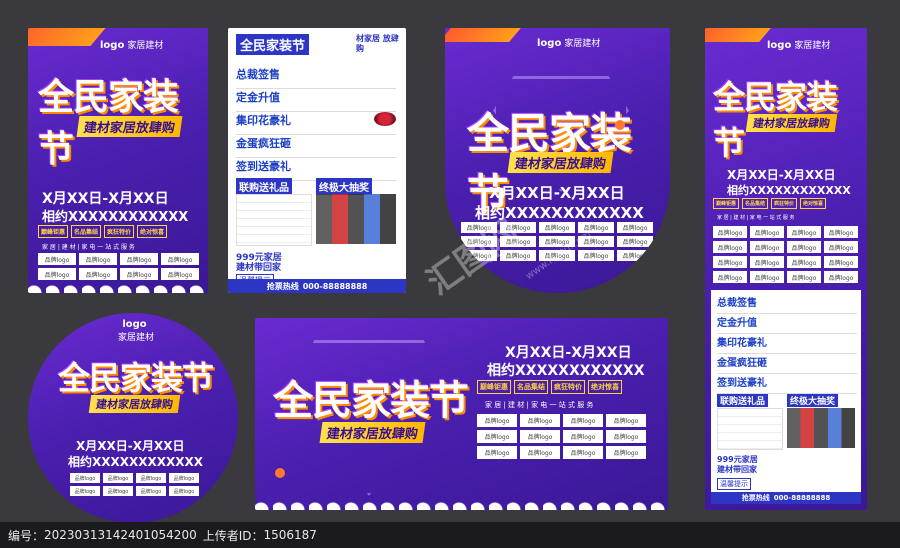  I want to click on gift-image, so click(385, 119).